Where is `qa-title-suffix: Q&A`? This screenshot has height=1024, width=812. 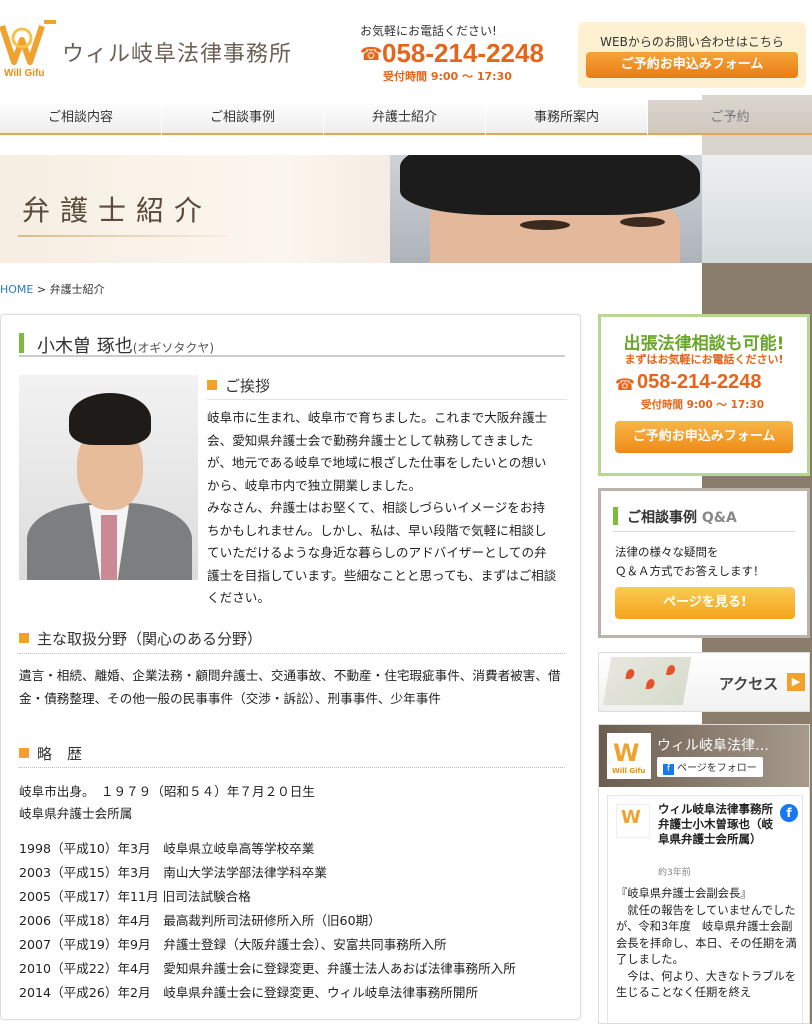 qa-title-suffix: Q&A is located at coordinates (719, 518).